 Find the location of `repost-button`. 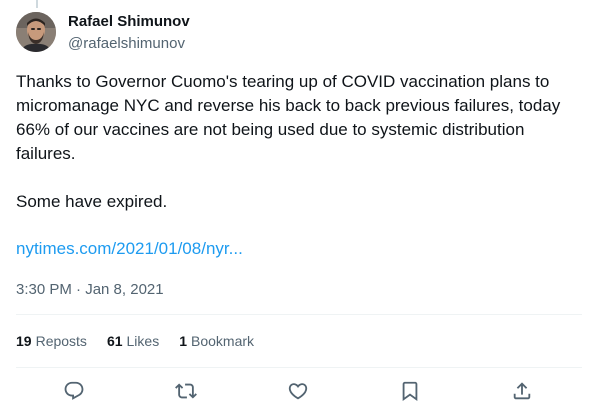

repost-button is located at coordinates (186, 391).